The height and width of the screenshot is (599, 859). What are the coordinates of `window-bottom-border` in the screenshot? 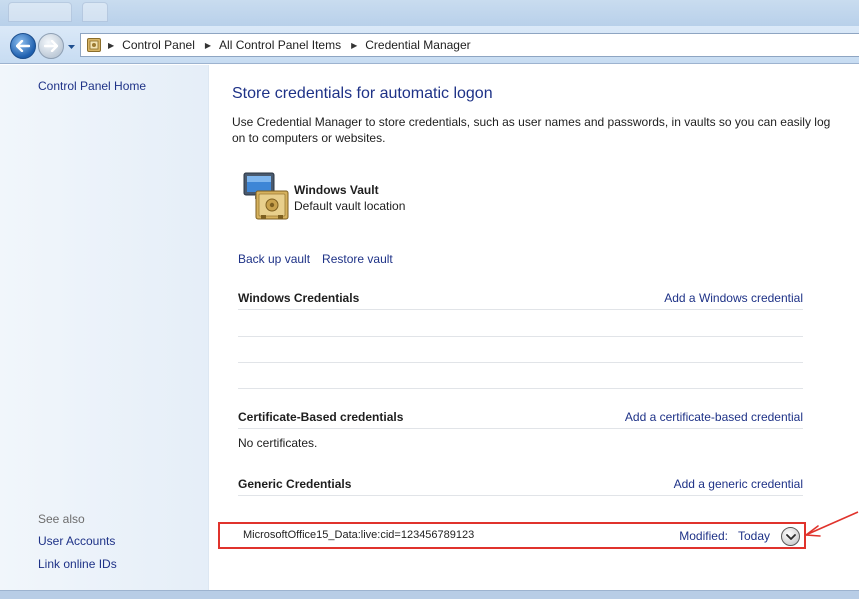 It's located at (429, 594).